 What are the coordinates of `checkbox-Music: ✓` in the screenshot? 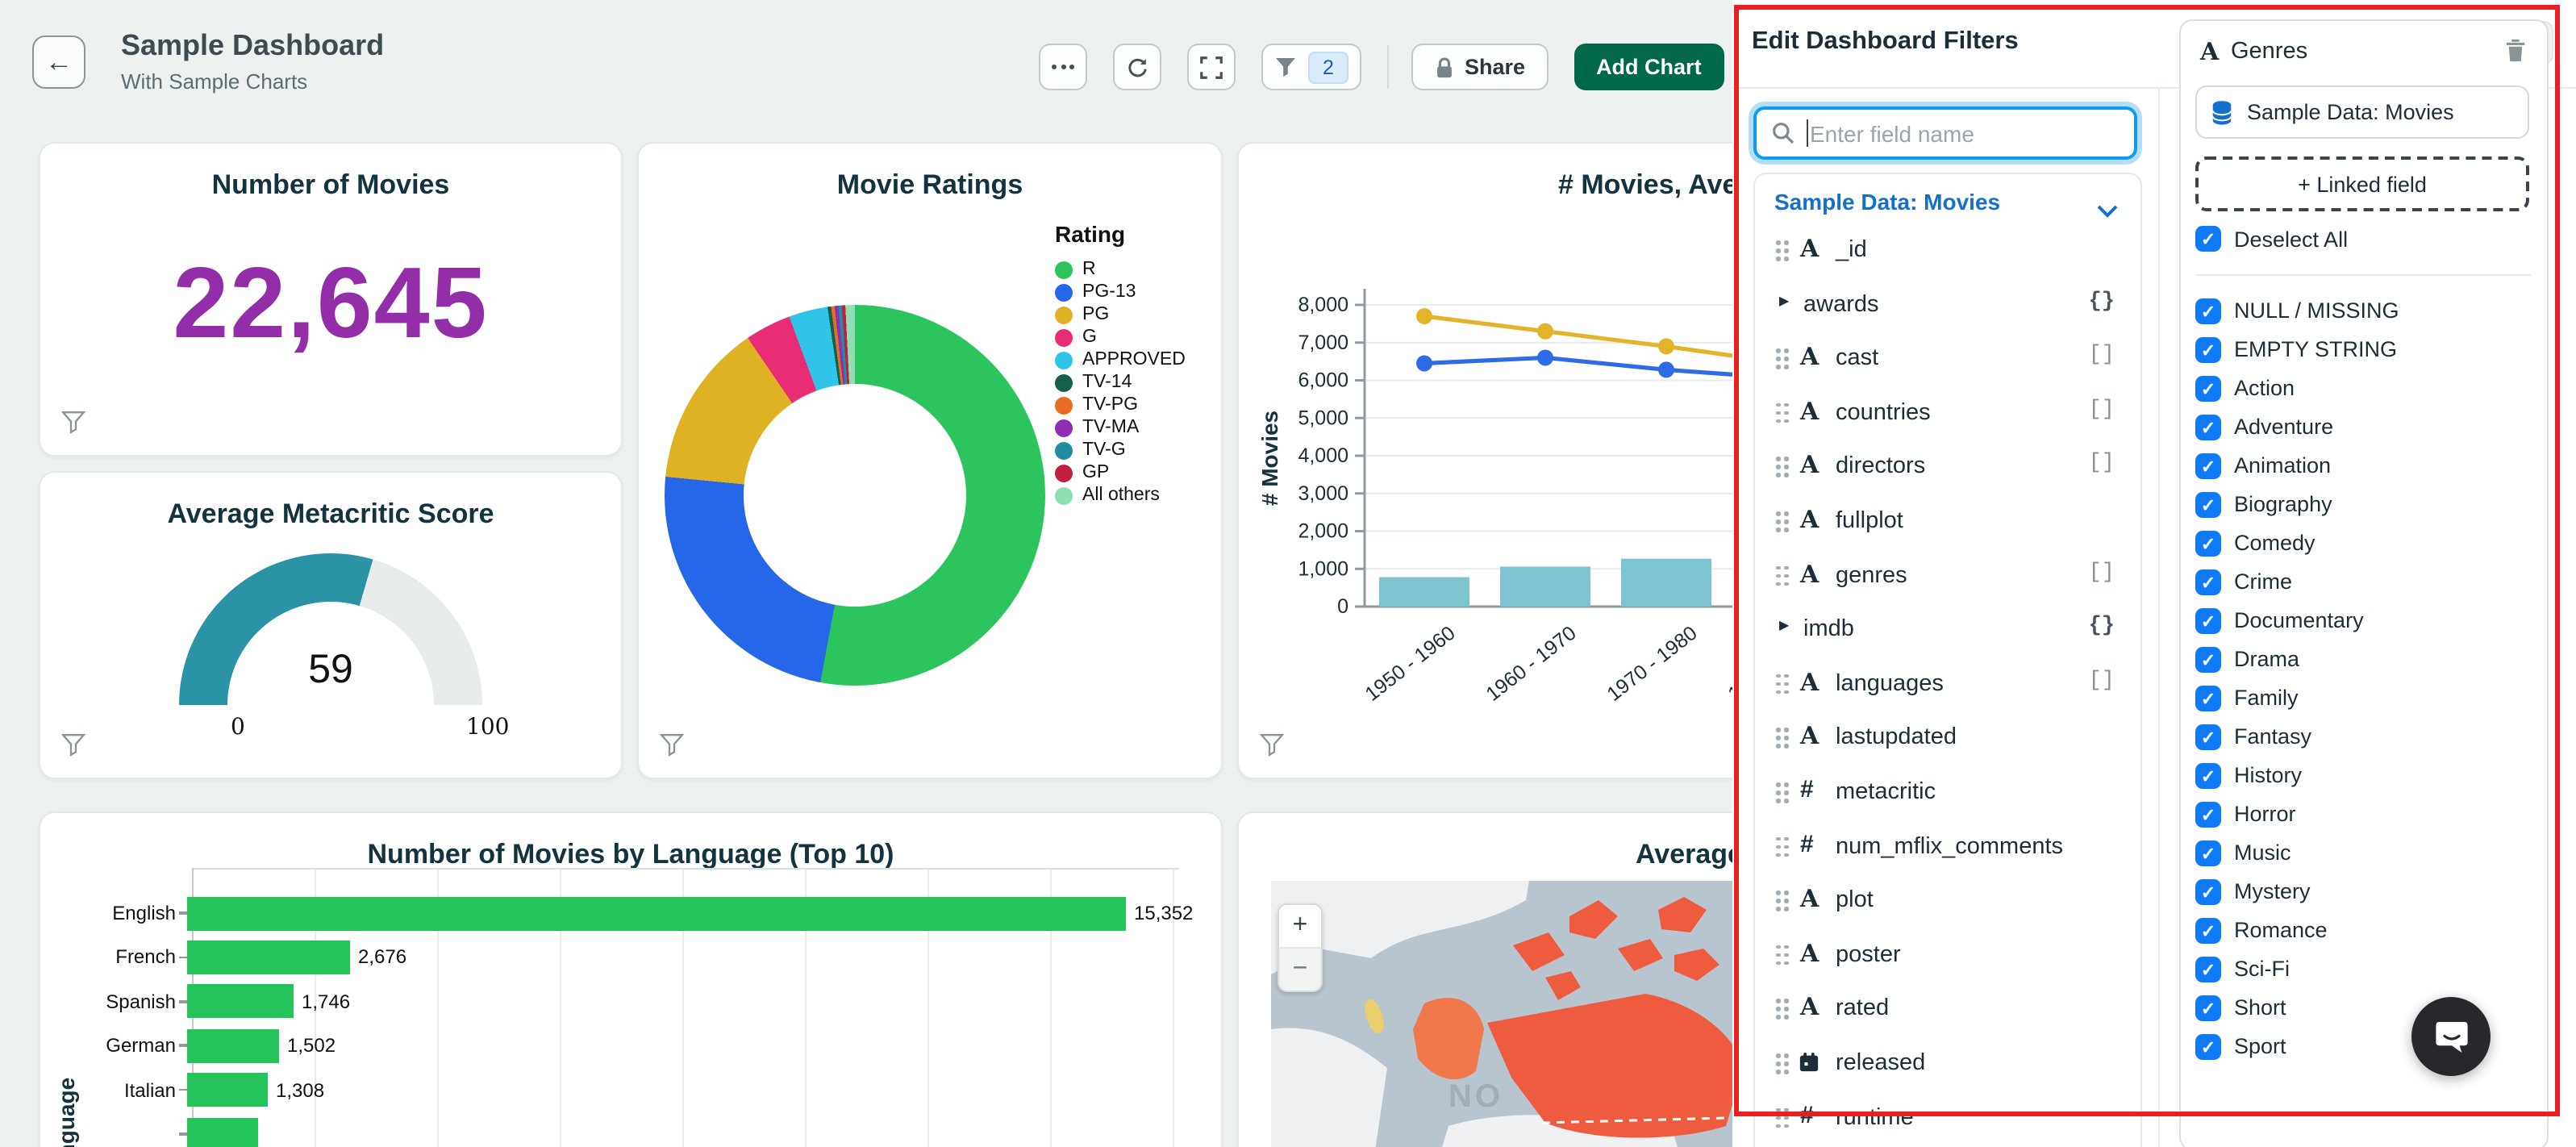 It's located at (2208, 853).